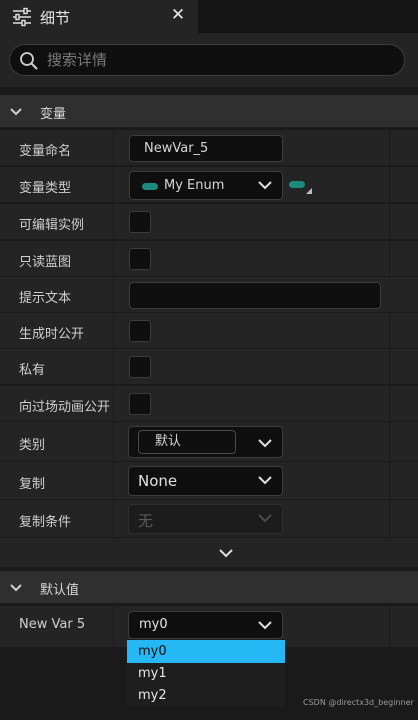 Image resolution: width=418 pixels, height=720 pixels. Describe the element at coordinates (146, 521) in the screenshot. I see `replication-condition-value: 无` at that location.